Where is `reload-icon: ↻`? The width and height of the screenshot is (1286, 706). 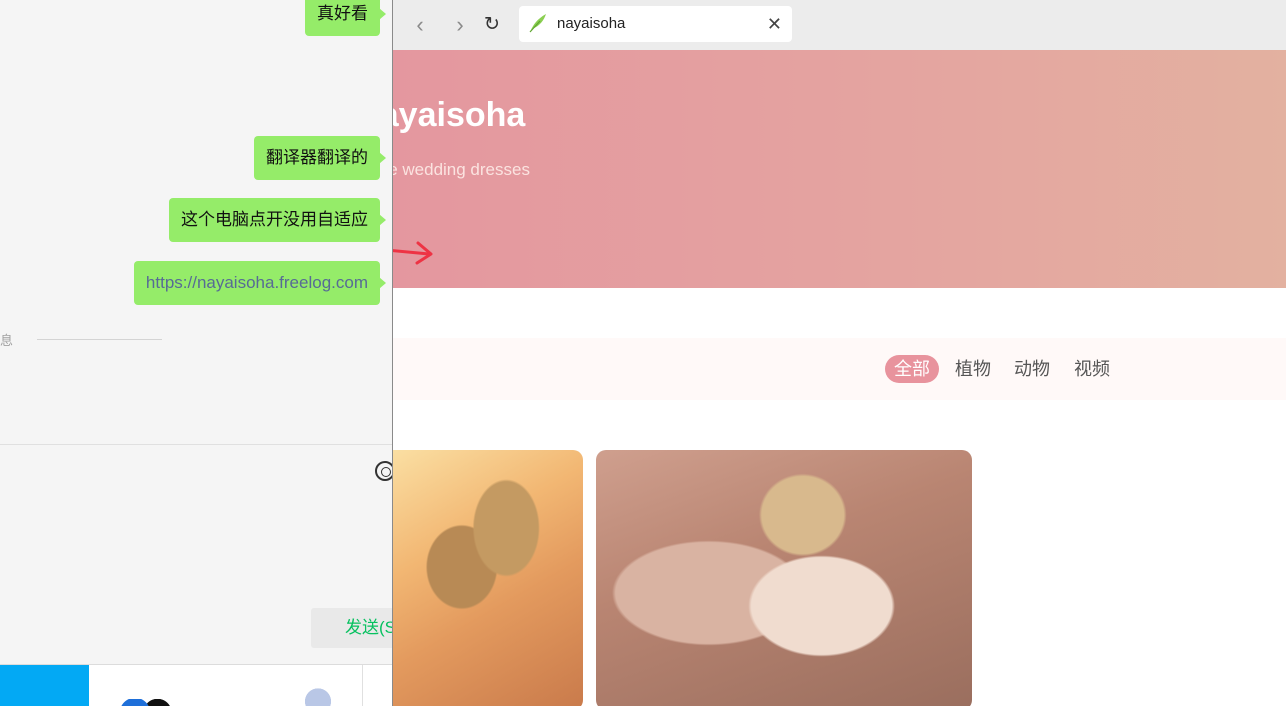
reload-icon: ↻ is located at coordinates (492, 25).